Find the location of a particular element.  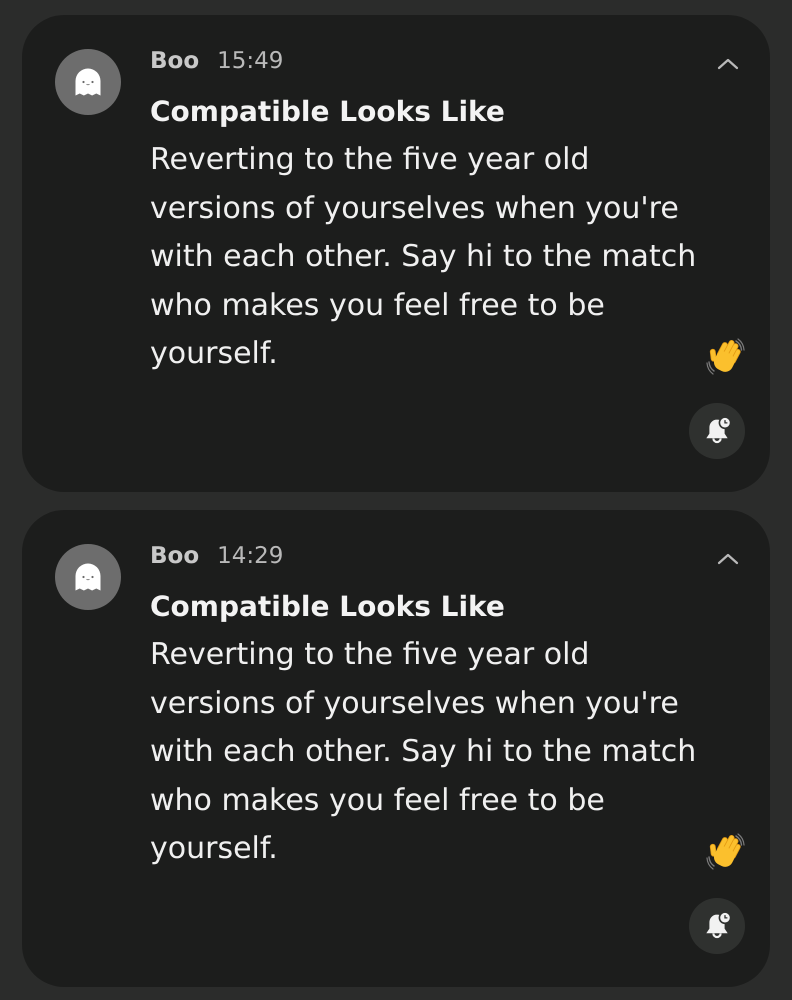

notification-time: 15:49 is located at coordinates (250, 61).